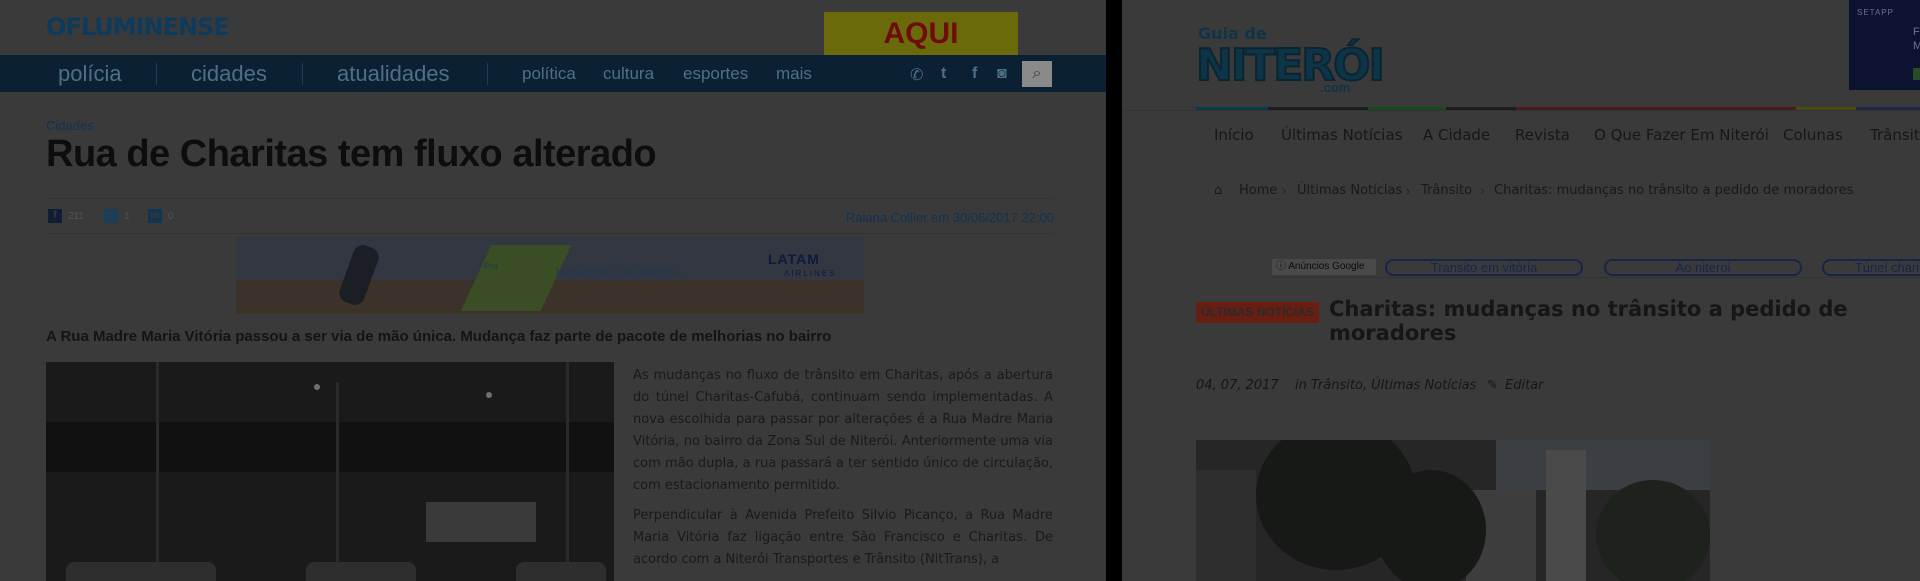 Image resolution: width=1920 pixels, height=581 pixels. What do you see at coordinates (90, 74) in the screenshot?
I see `nav-item-policia: polícia` at bounding box center [90, 74].